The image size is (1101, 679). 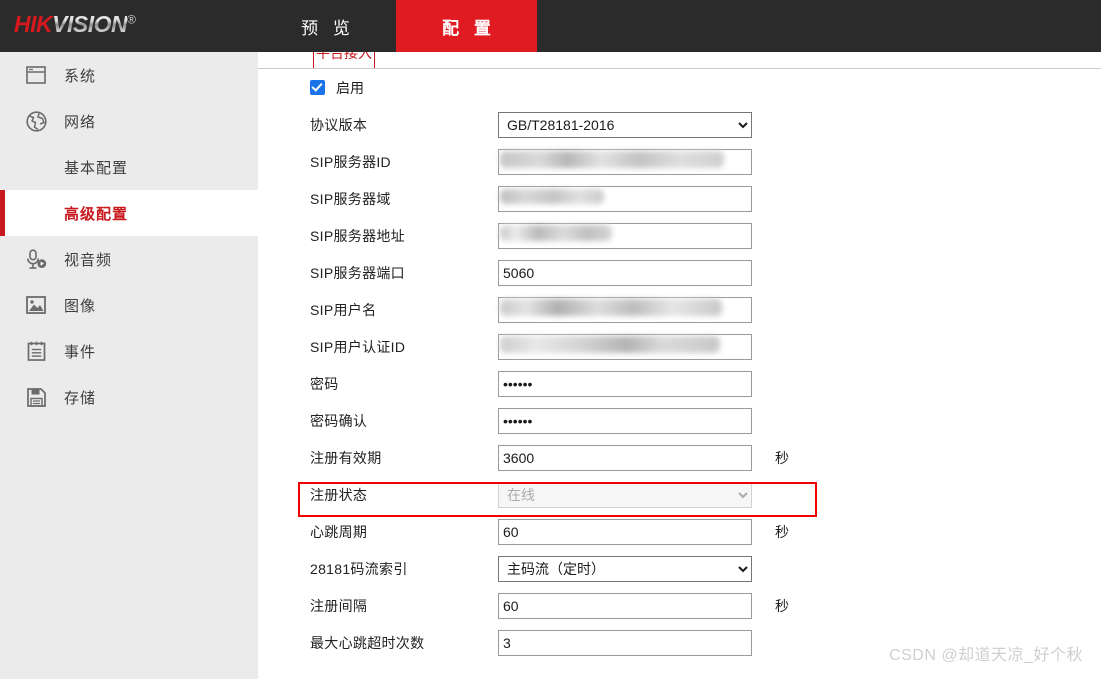 I want to click on sidebar-item-label: 视音频, so click(x=88, y=260).